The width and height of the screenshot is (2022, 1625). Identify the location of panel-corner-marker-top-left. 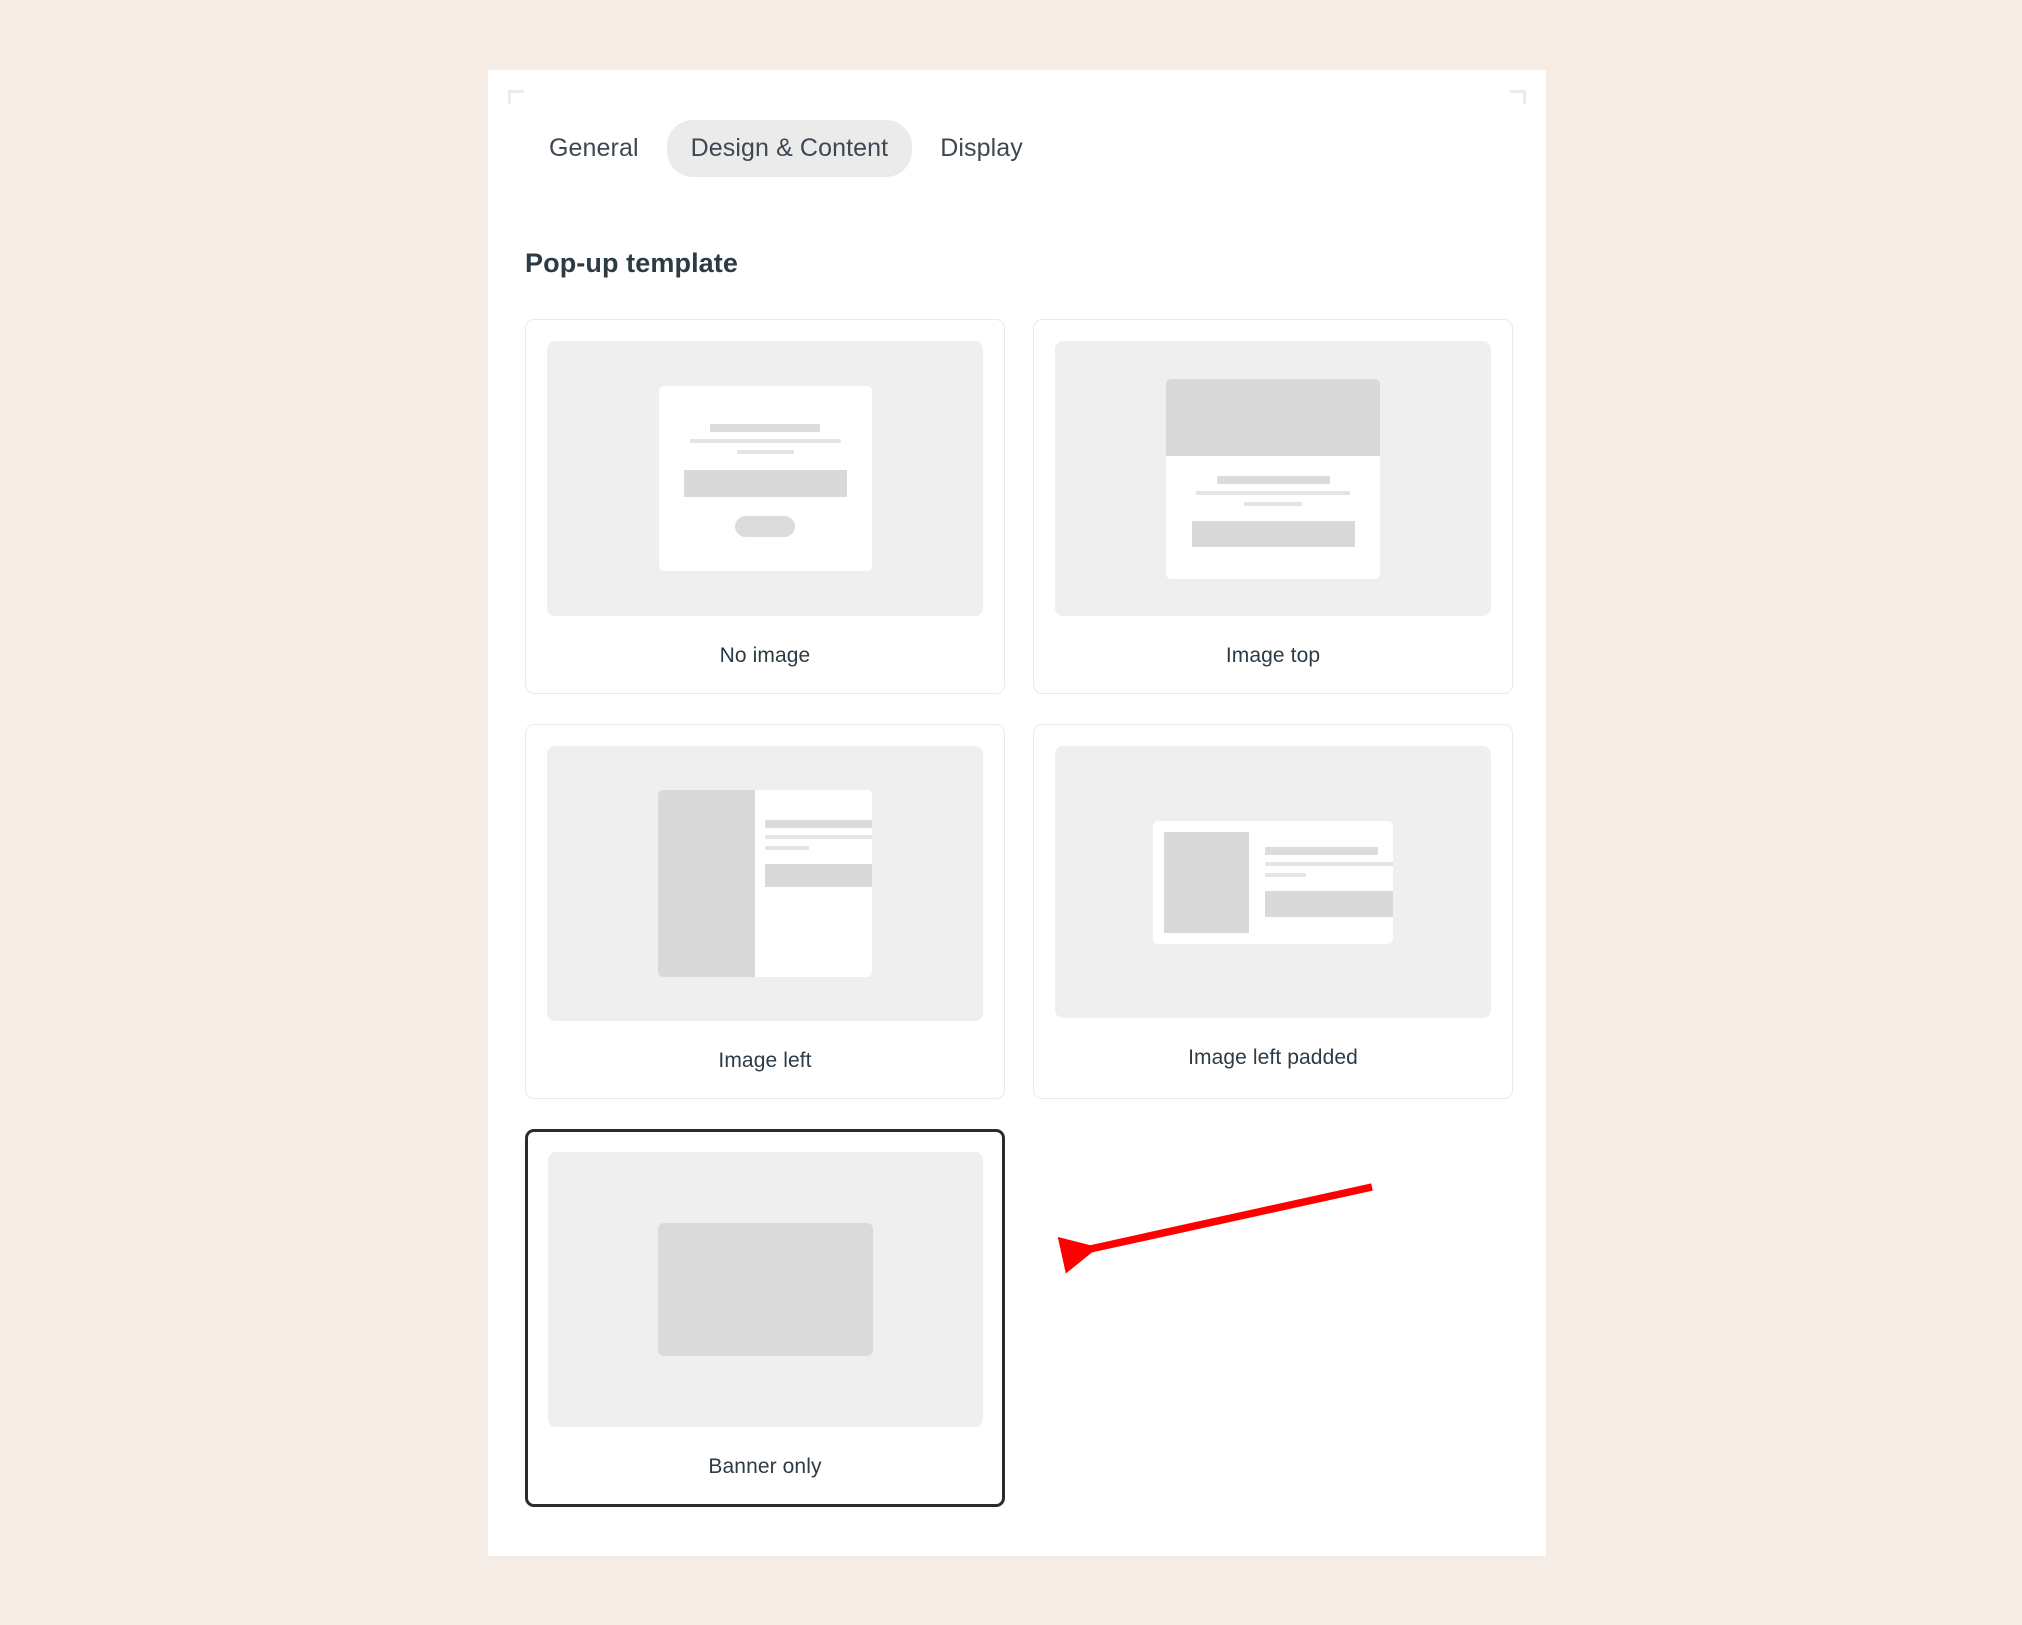
(516, 97).